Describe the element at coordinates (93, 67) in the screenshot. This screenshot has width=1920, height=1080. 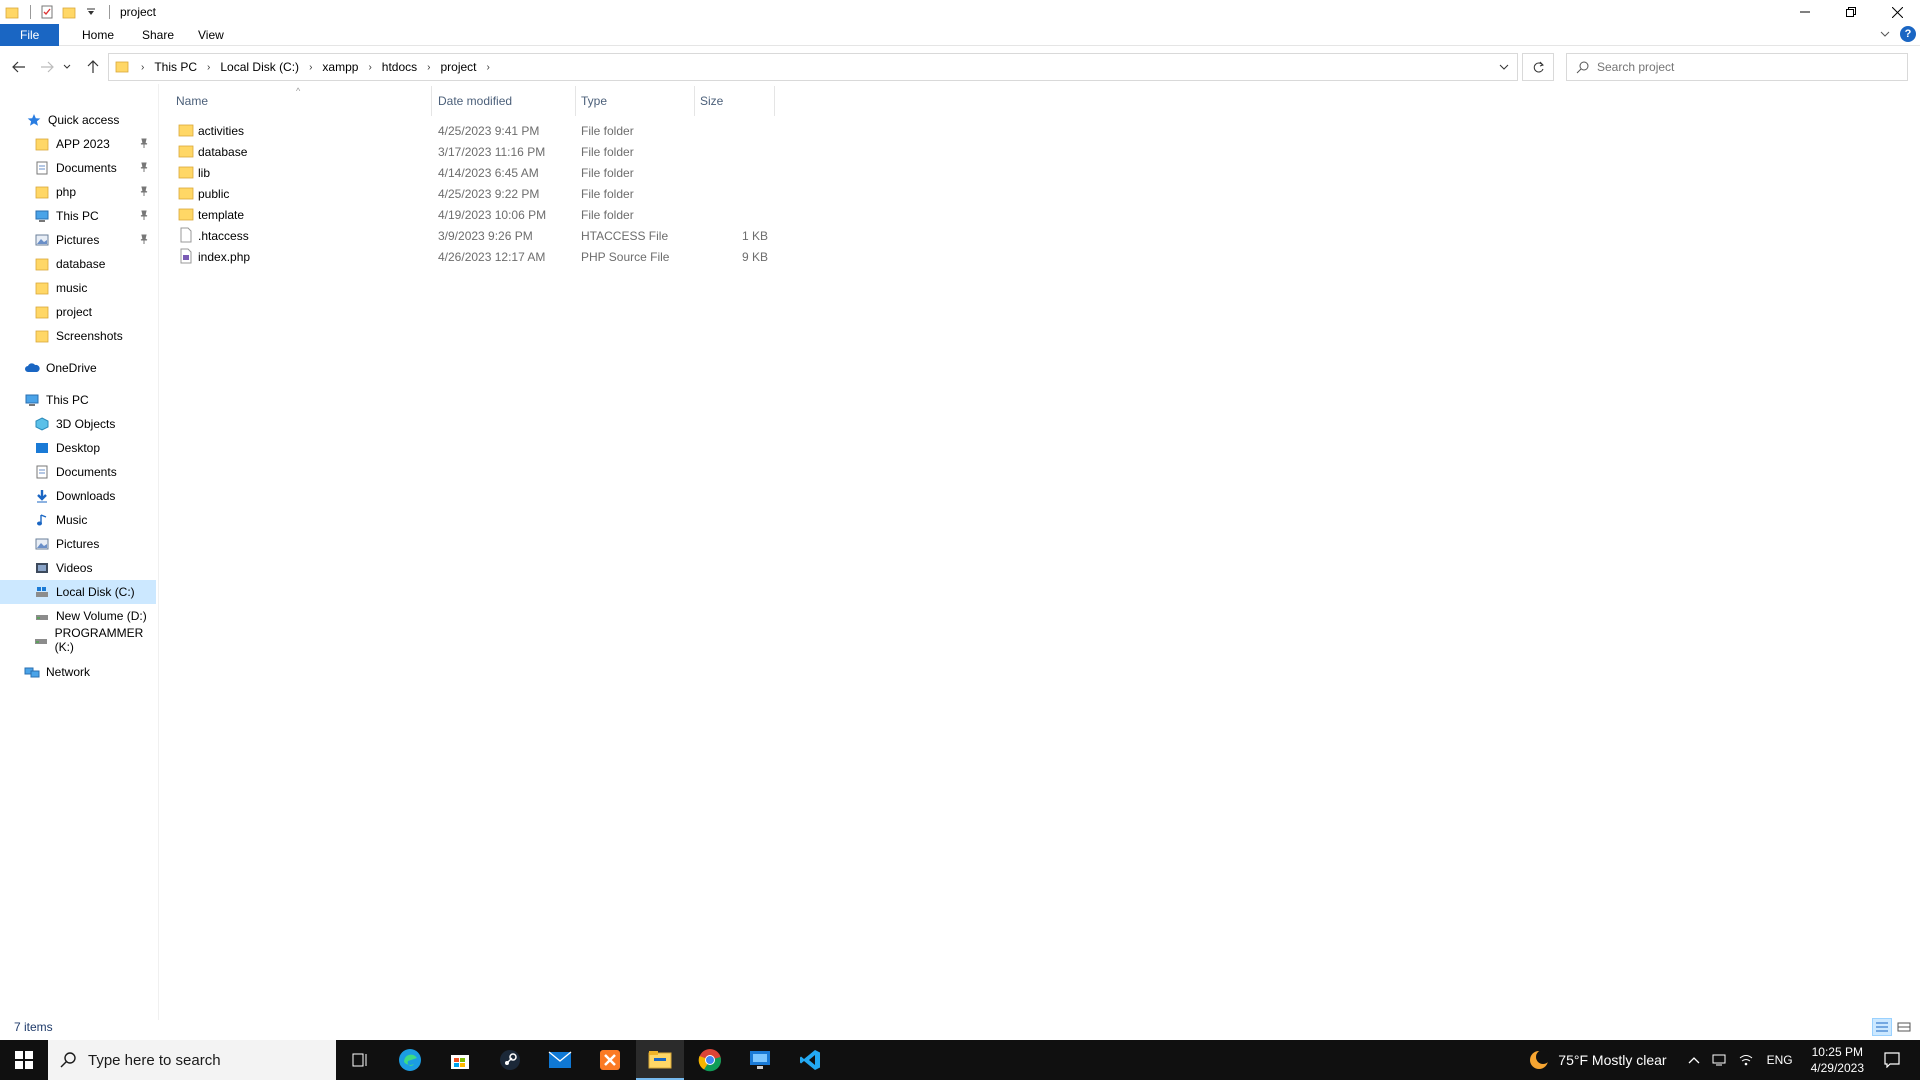
I see `up-button` at that location.